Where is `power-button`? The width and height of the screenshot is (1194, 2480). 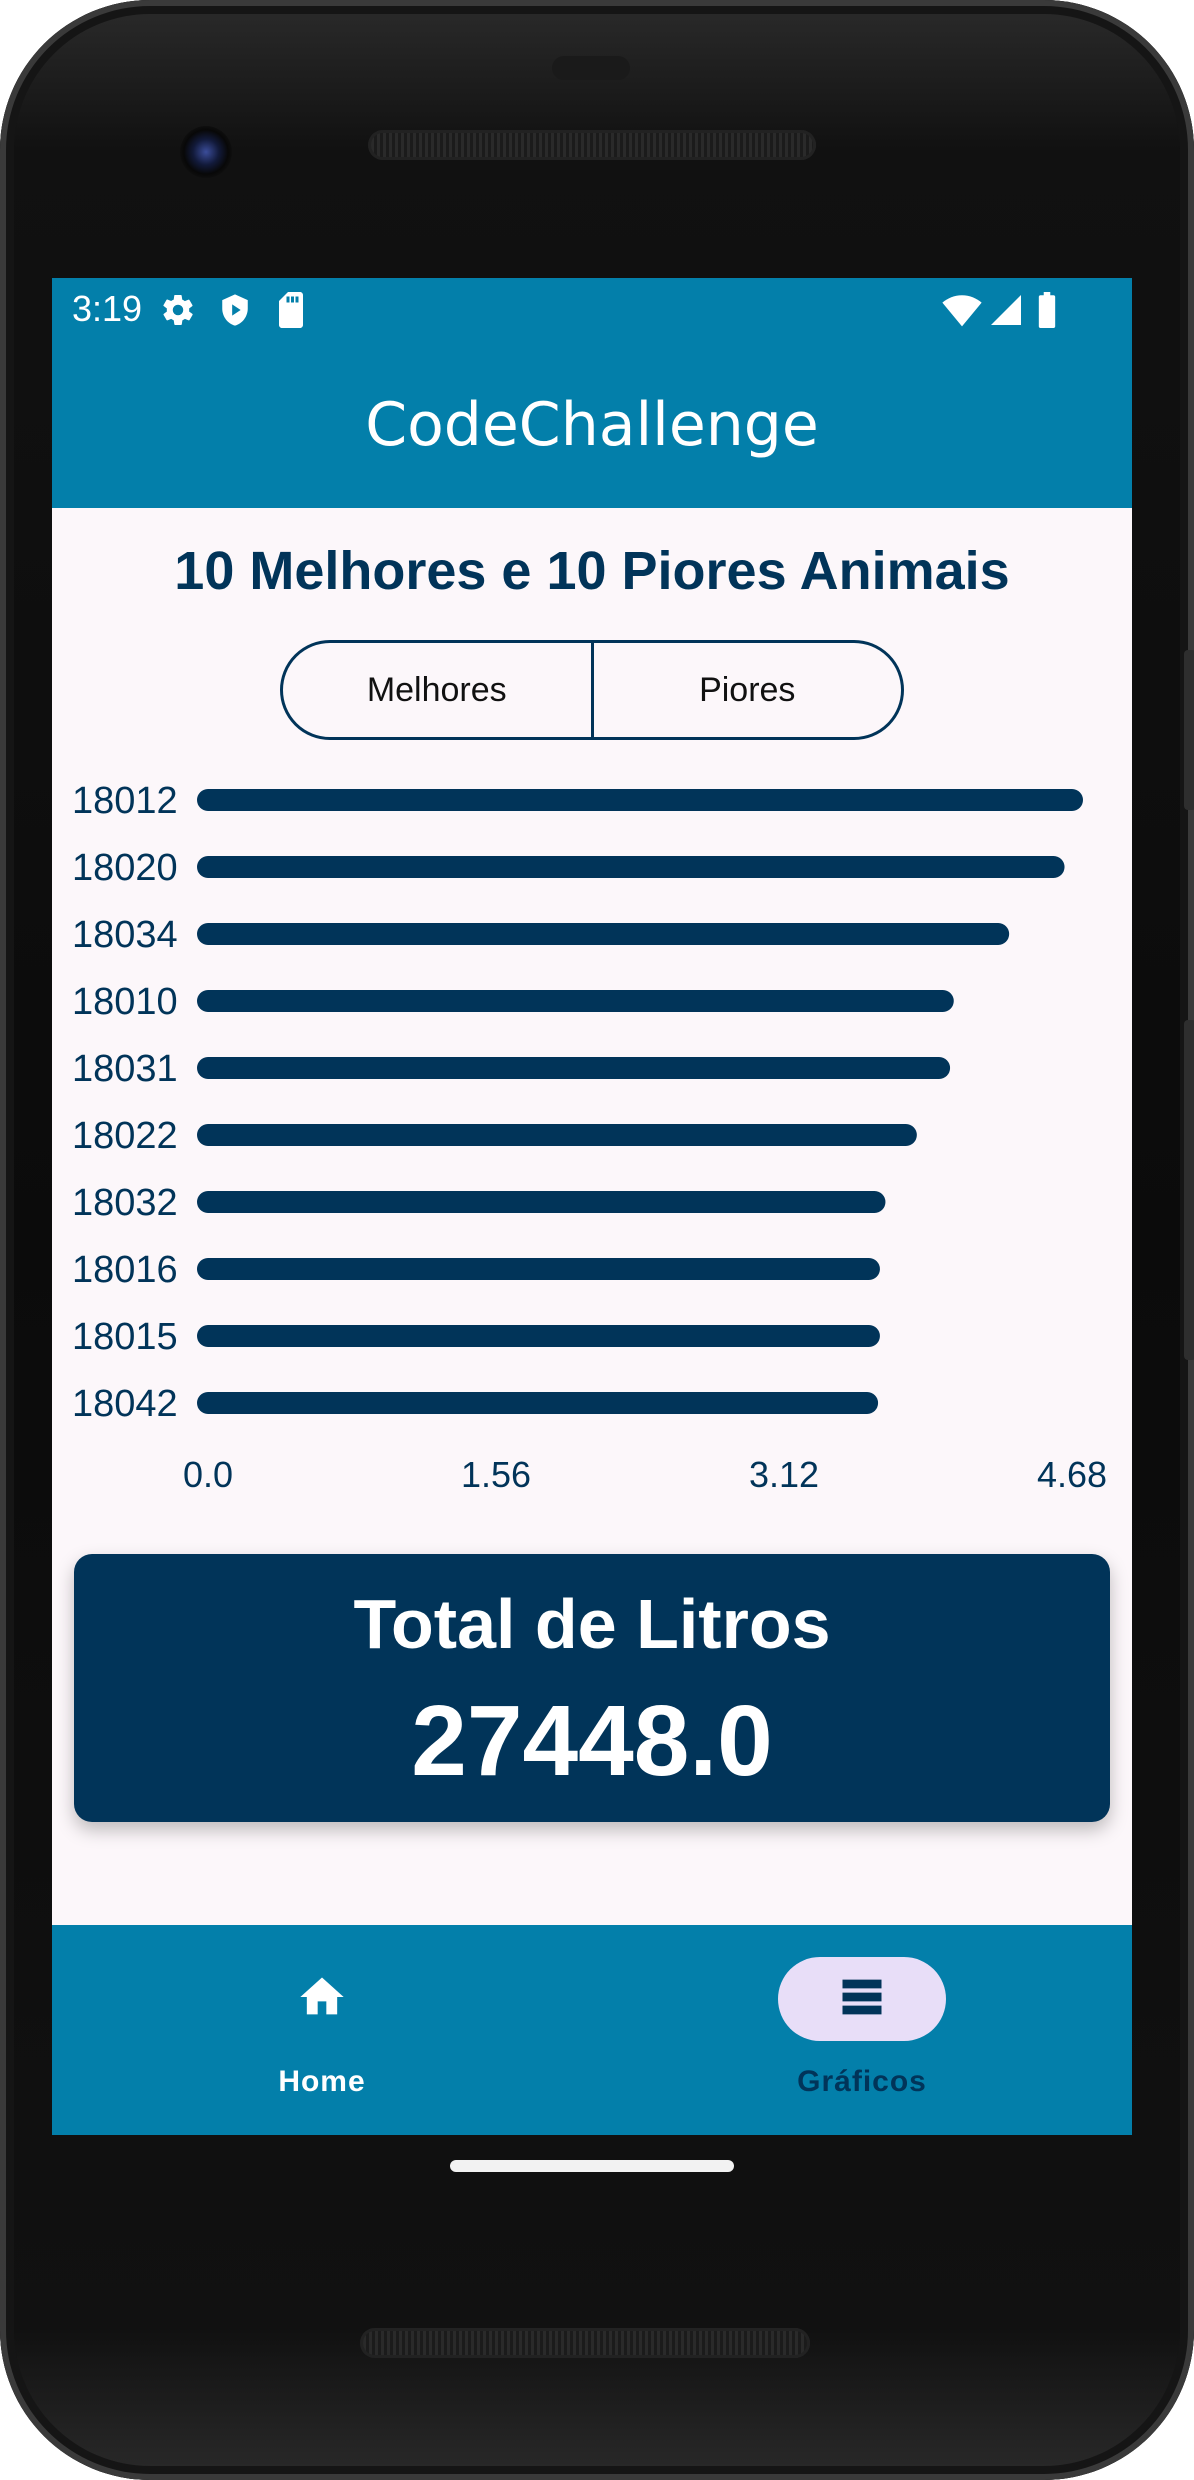
power-button is located at coordinates (1189, 730).